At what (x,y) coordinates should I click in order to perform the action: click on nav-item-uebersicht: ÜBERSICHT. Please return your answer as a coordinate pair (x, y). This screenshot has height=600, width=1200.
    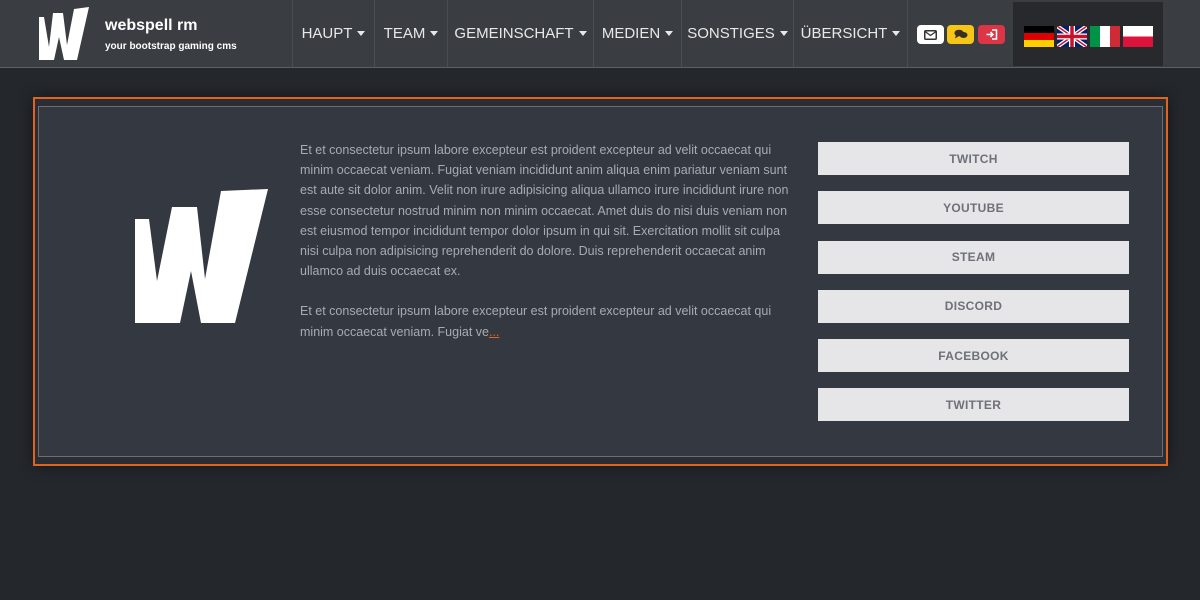
    Looking at the image, I should click on (850, 33).